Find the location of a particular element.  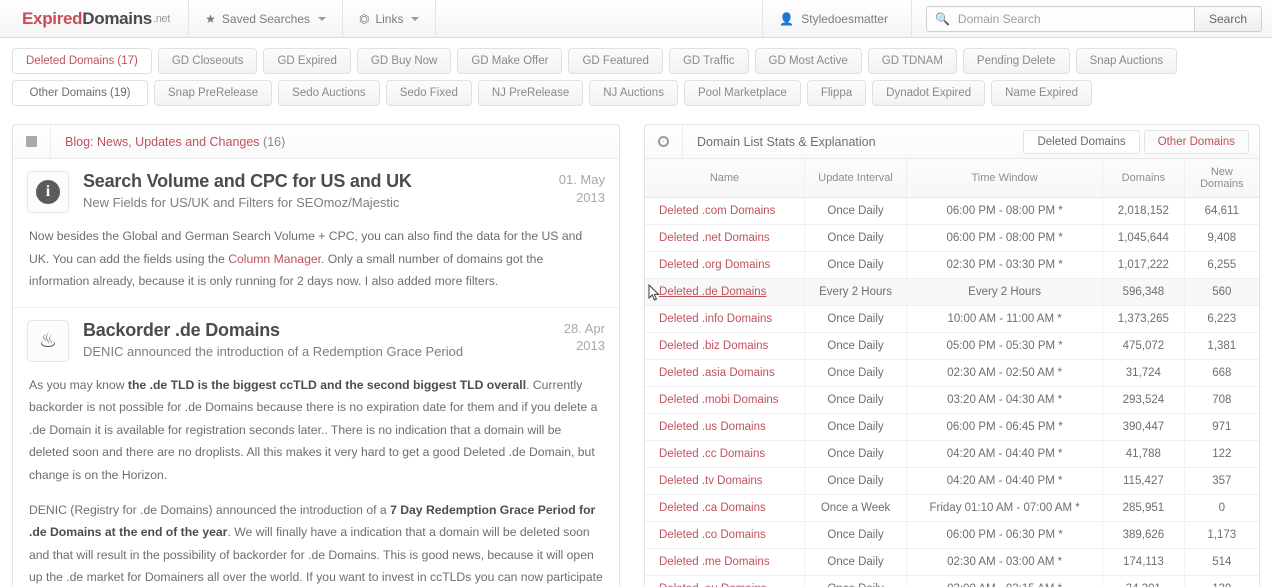

category-tab: Dynadot Expired is located at coordinates (929, 93).